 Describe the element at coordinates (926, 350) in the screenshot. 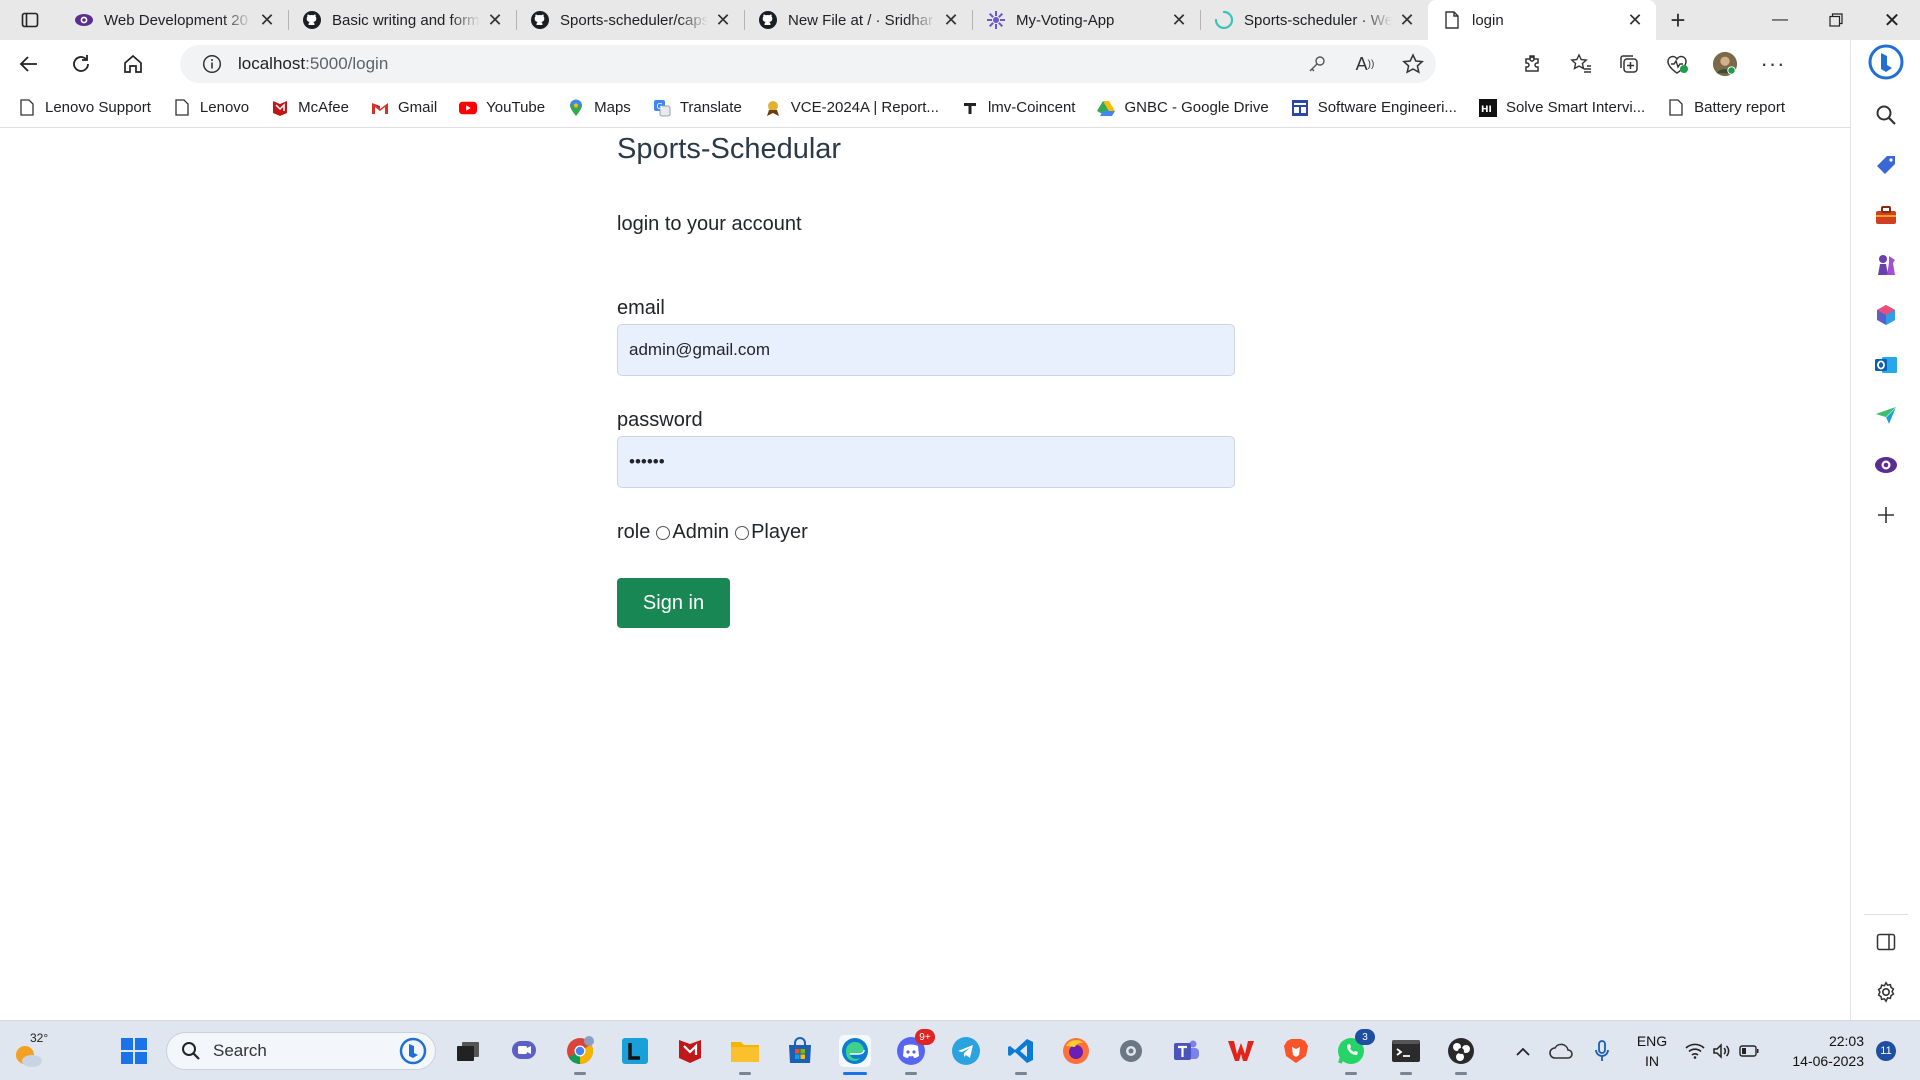

I see `email-input` at that location.